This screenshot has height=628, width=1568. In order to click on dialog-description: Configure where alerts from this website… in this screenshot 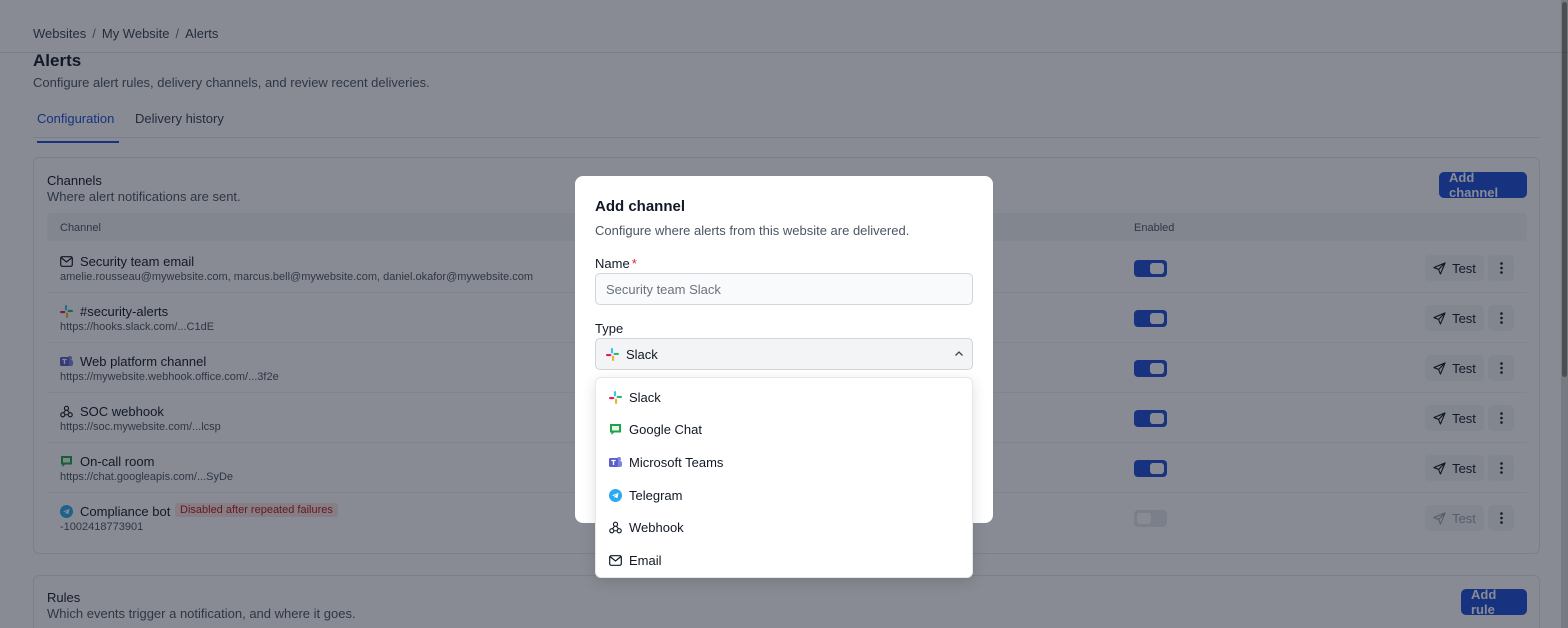, I will do `click(752, 230)`.